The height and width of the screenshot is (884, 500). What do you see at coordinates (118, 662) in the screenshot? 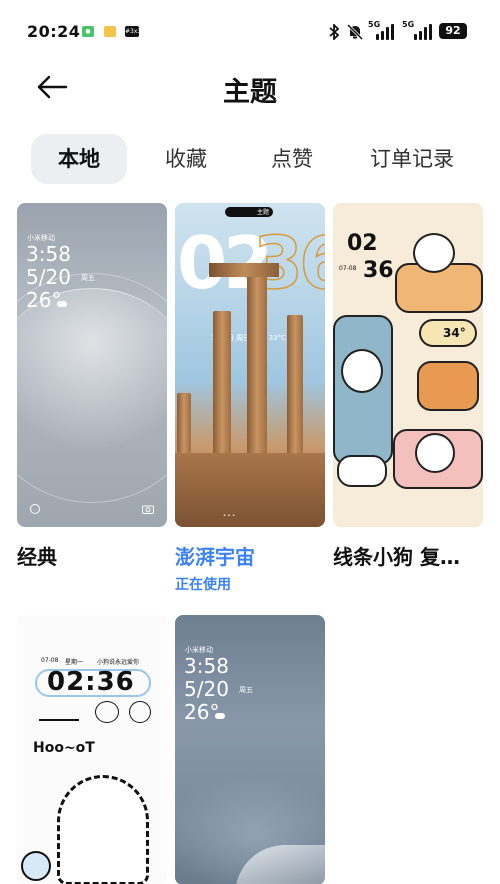
I see `preview-tagline: 小狗说永远爱你` at bounding box center [118, 662].